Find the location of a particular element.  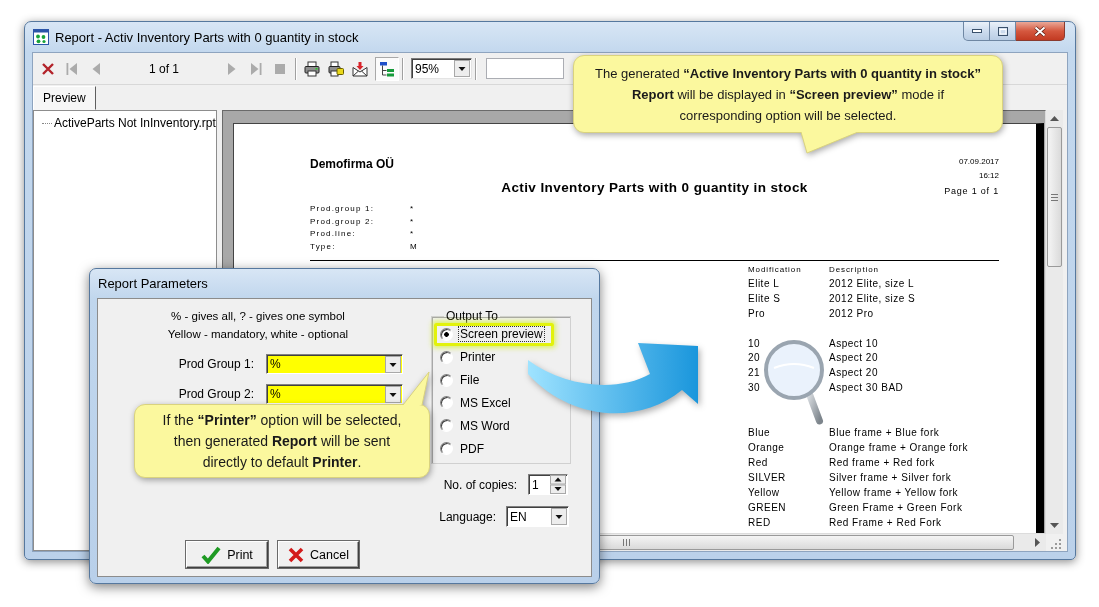

field-label: Prod Group 1: is located at coordinates (216, 364).